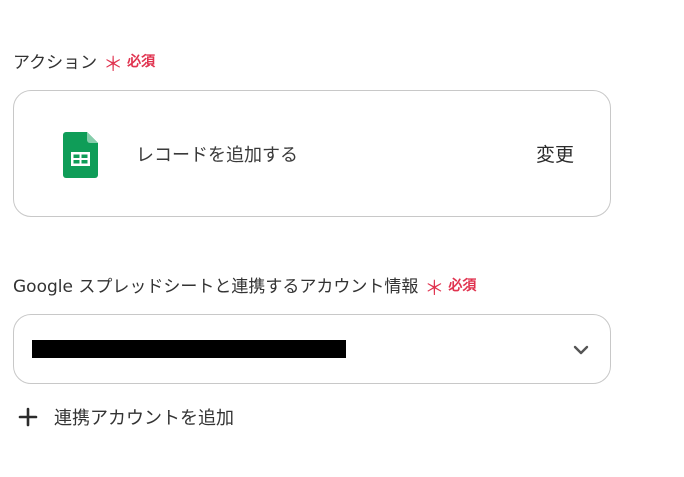 The height and width of the screenshot is (477, 684). I want to click on plus-icon, so click(28, 417).